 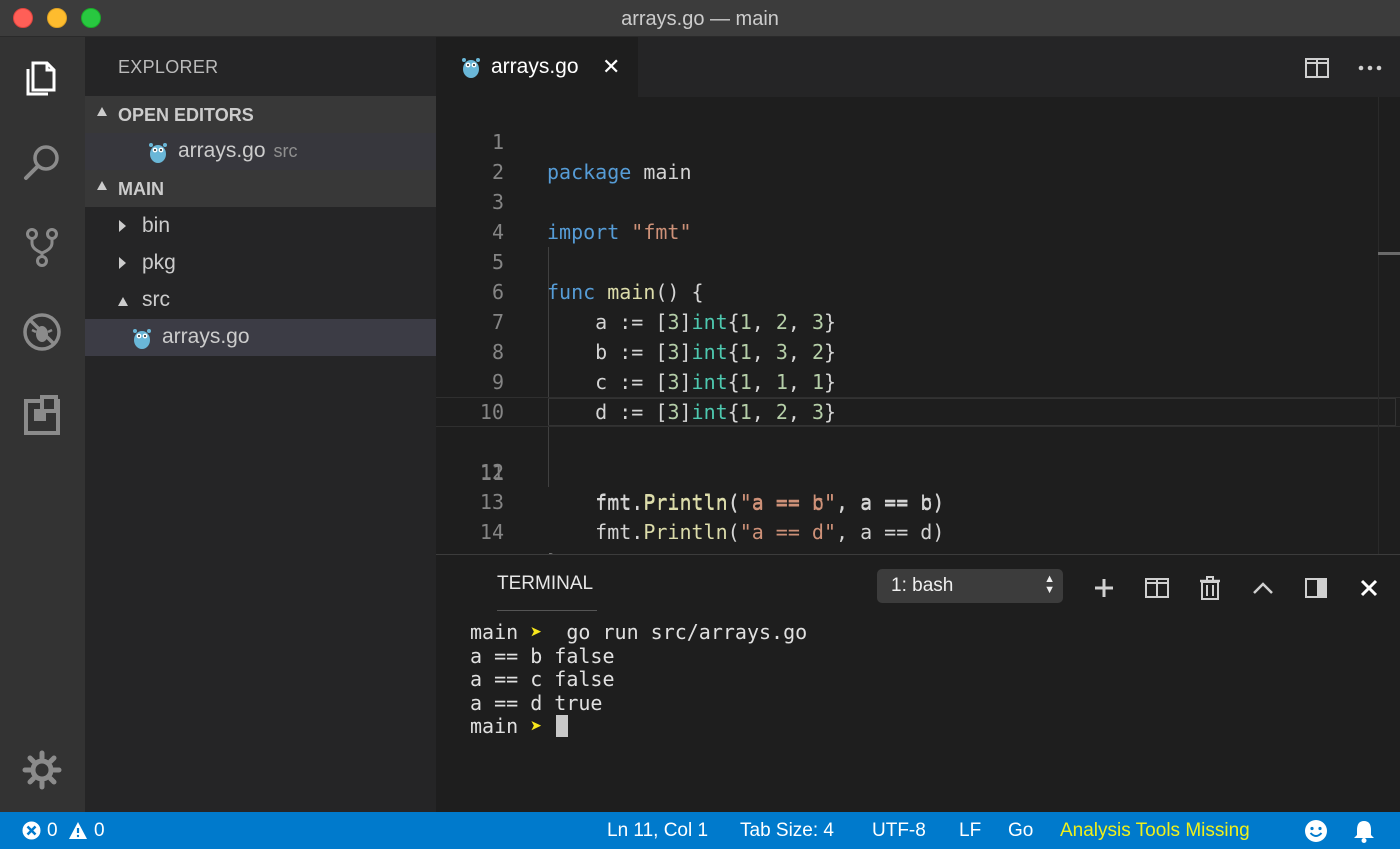 I want to click on tab-arrays-go: arrays.go ✕, so click(x=537, y=67).